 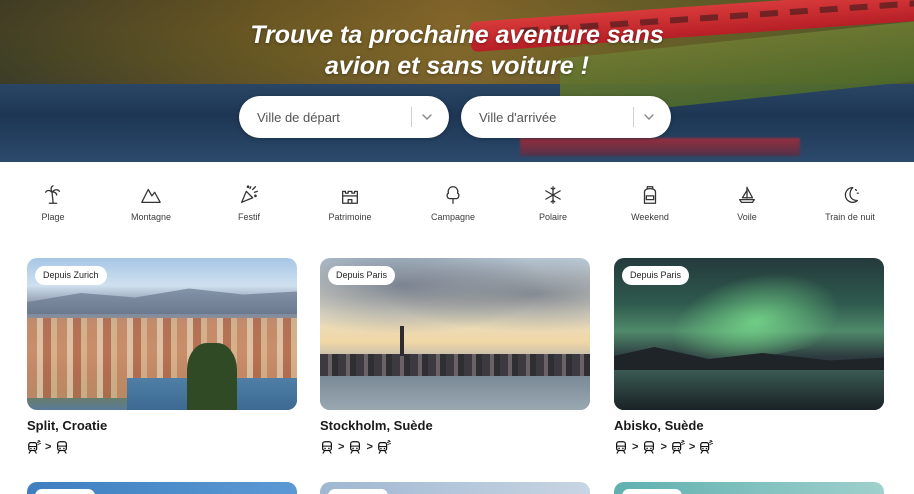 I want to click on category-label: Montagne, so click(x=151, y=217).